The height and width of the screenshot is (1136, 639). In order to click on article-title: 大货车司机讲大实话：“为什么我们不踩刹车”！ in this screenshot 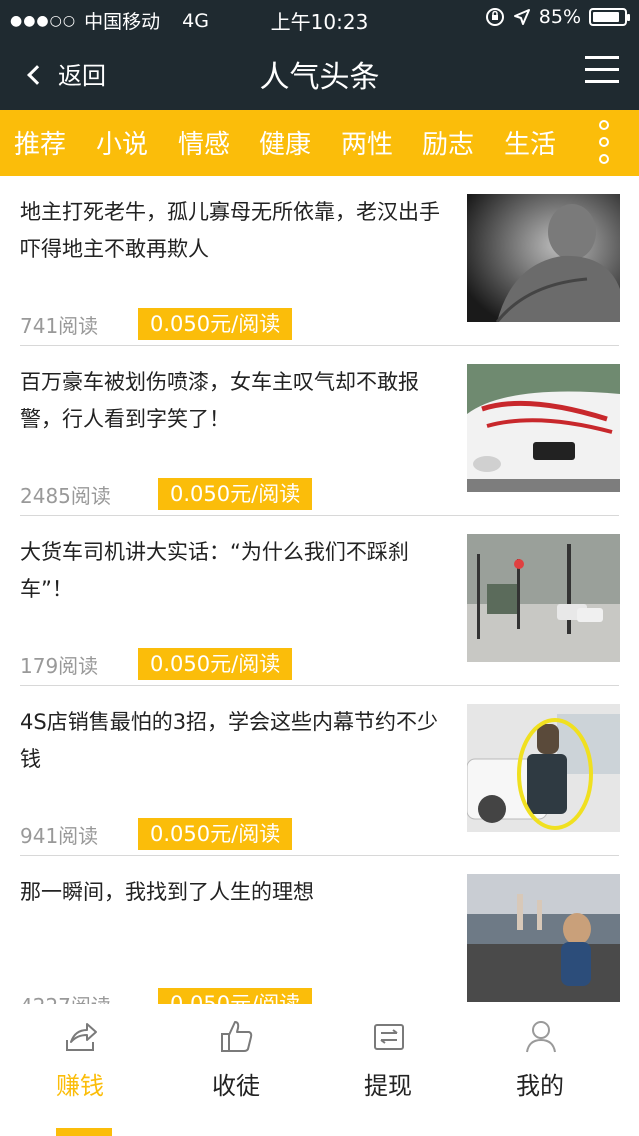, I will do `click(230, 571)`.